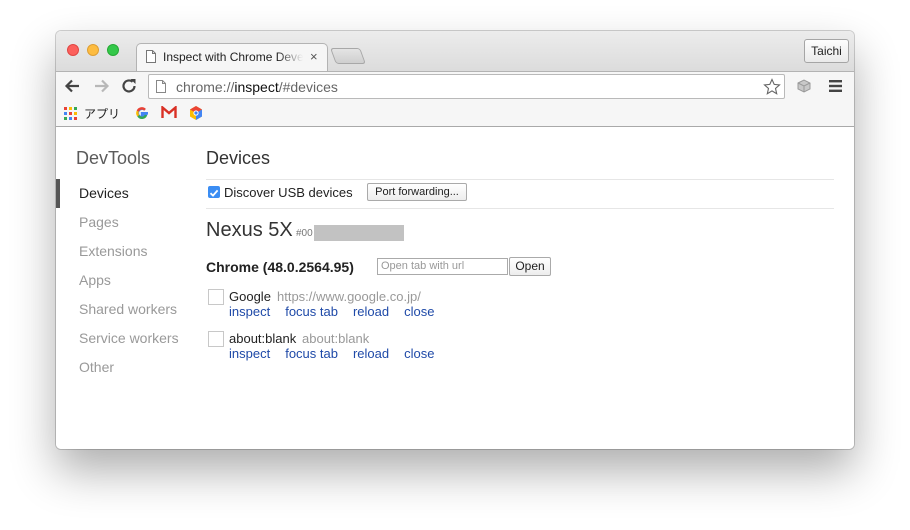 This screenshot has height=530, width=910. What do you see at coordinates (205, 87) in the screenshot?
I see `url-scheme: chrome://` at bounding box center [205, 87].